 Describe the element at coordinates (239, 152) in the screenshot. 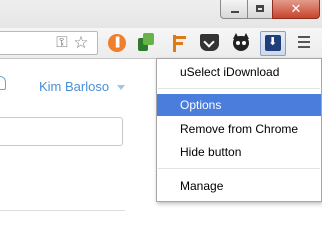

I see `menu-item-hide-button: Hide button` at that location.